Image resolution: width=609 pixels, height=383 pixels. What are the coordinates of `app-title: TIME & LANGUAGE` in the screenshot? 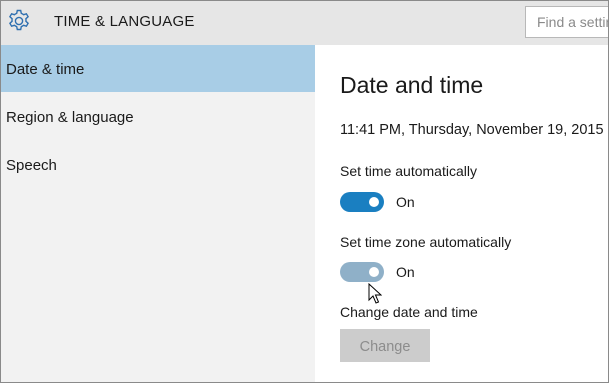 It's located at (124, 21).